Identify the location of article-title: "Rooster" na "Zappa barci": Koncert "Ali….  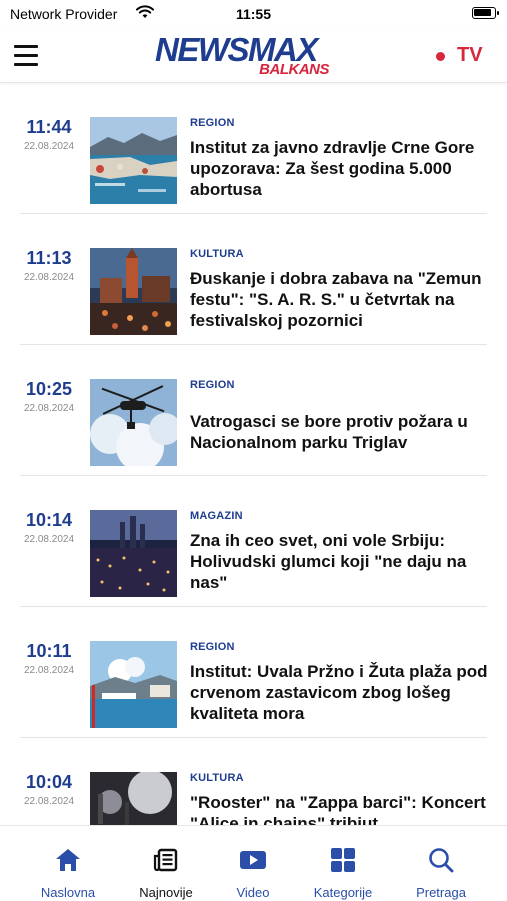
(340, 808).